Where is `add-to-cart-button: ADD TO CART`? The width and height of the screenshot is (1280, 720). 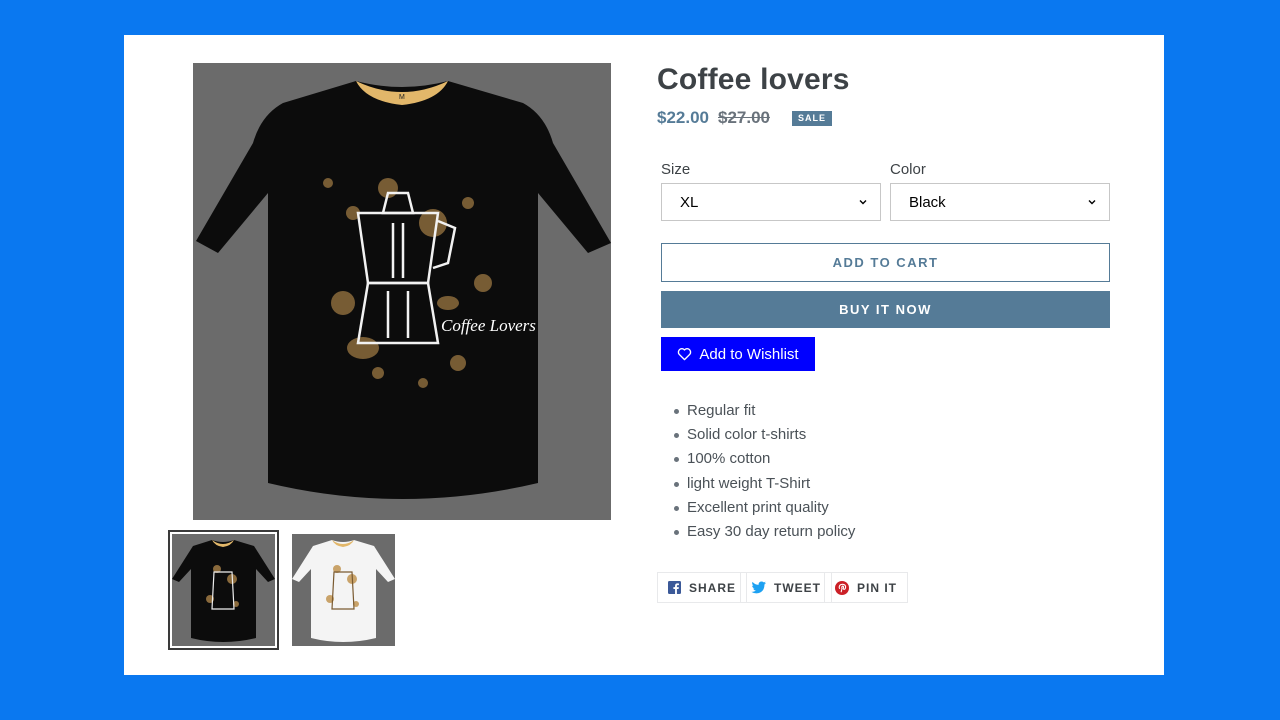
add-to-cart-button: ADD TO CART is located at coordinates (885, 262).